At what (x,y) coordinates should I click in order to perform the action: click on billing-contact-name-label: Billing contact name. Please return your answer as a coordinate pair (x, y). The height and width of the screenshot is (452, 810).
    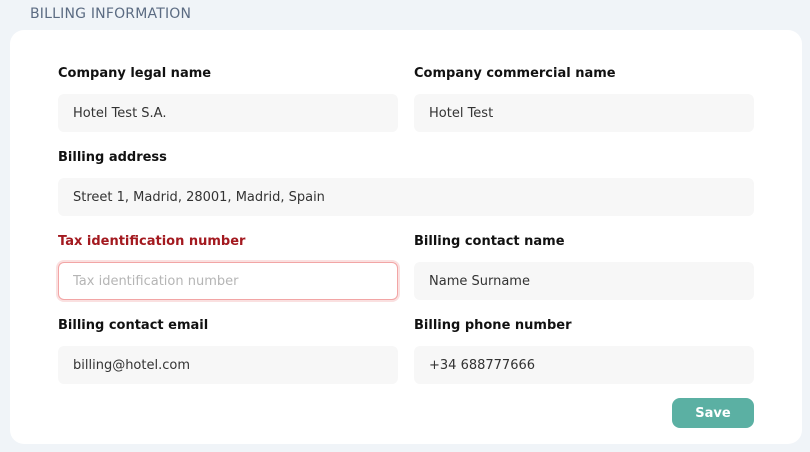
    Looking at the image, I should click on (489, 241).